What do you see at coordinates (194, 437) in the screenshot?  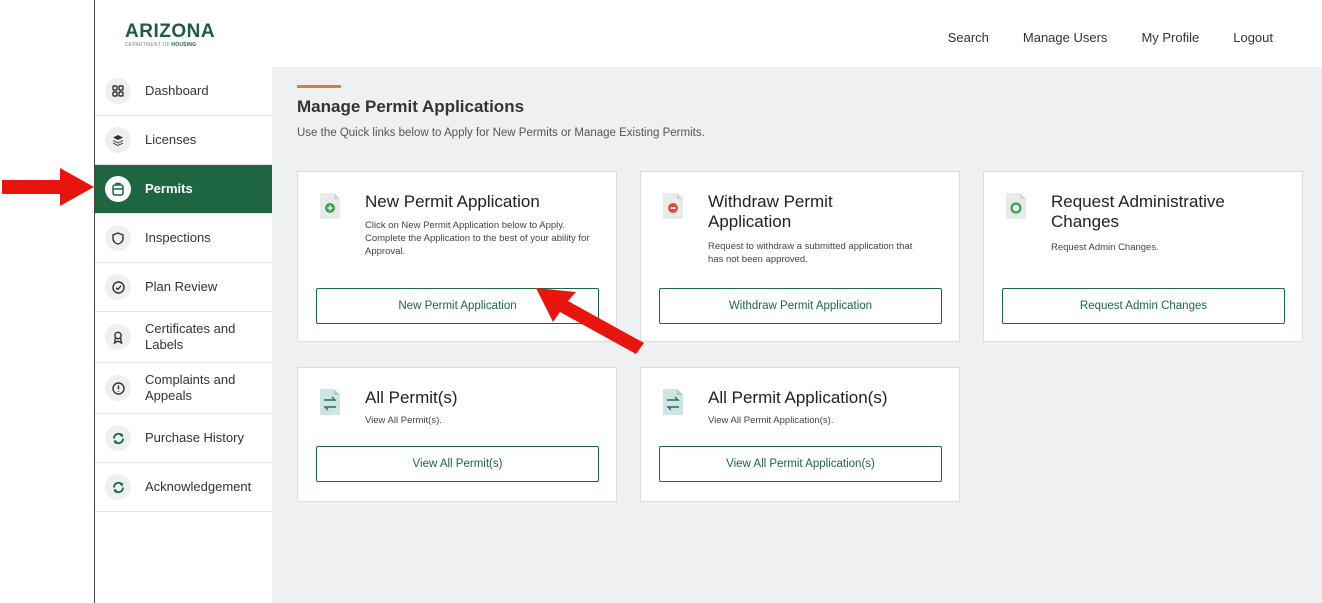 I see `sidebar-item-label: Purchase History` at bounding box center [194, 437].